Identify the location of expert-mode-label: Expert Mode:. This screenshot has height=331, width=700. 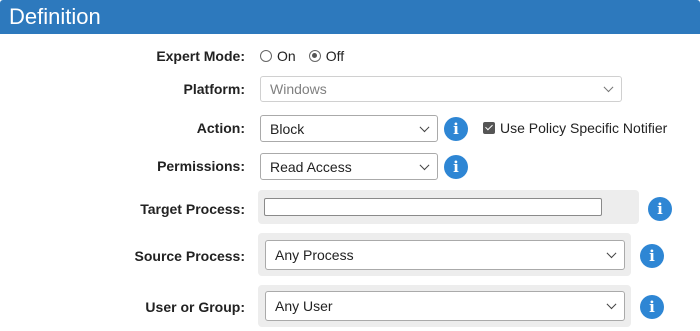
(200, 56).